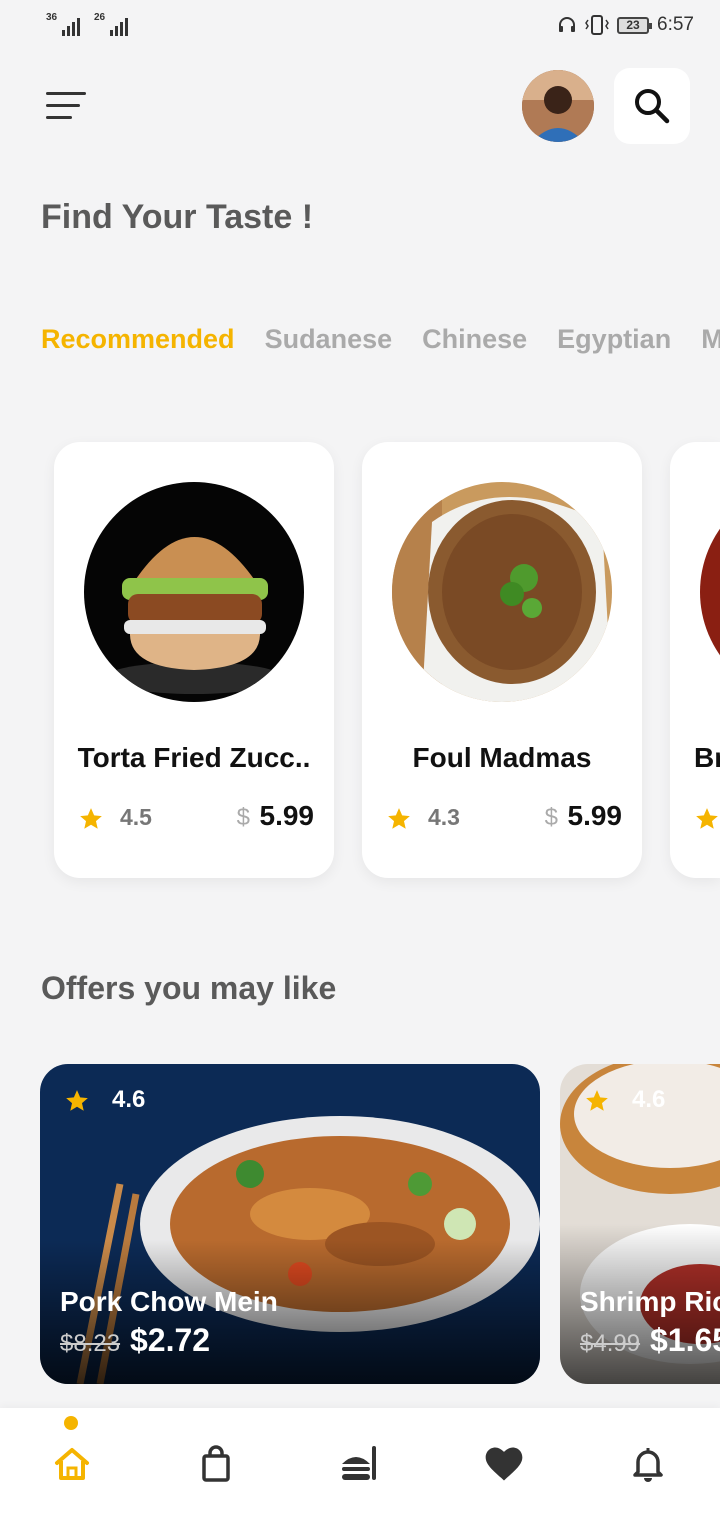  I want to click on food-name: Torta Fried Zucc.., so click(194, 757).